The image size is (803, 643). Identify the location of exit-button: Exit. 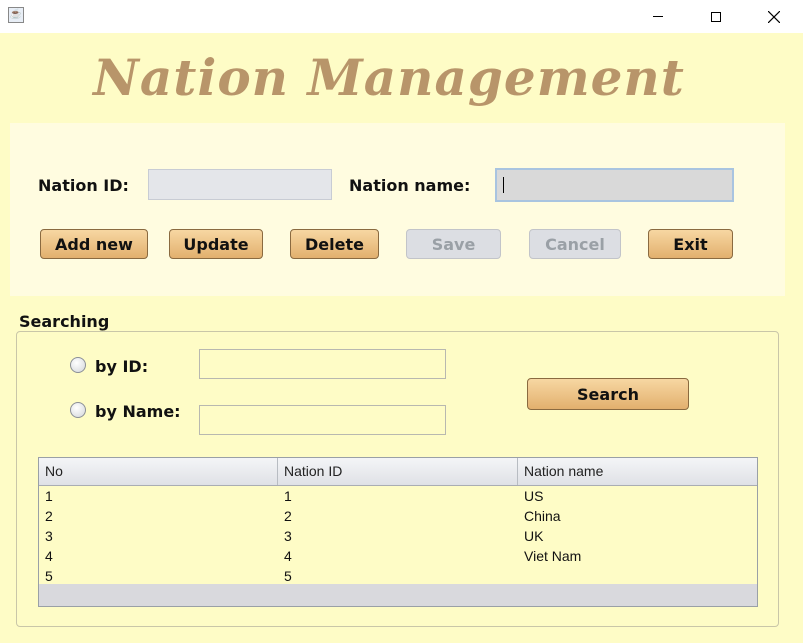
(690, 244).